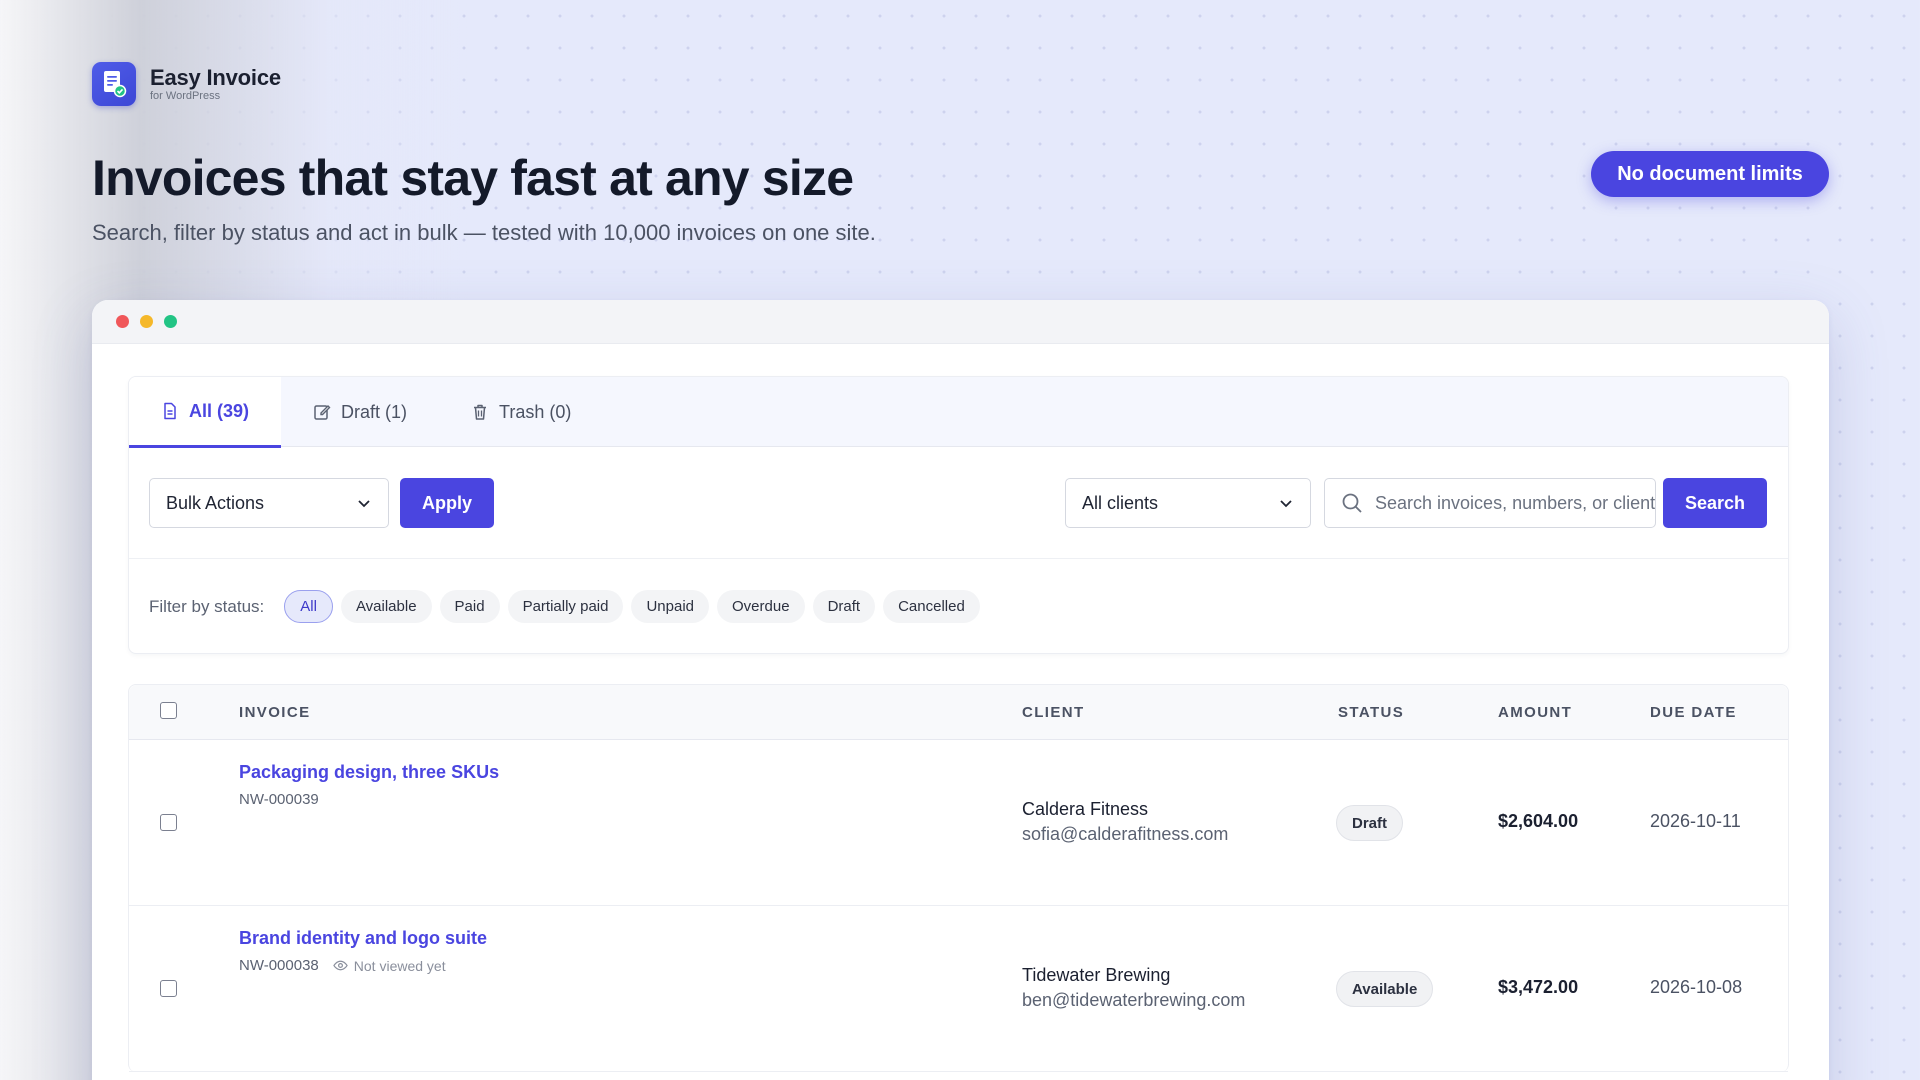 The height and width of the screenshot is (1080, 1920). What do you see at coordinates (1695, 821) in the screenshot?
I see `invoice-due-date: 2026-10-11` at bounding box center [1695, 821].